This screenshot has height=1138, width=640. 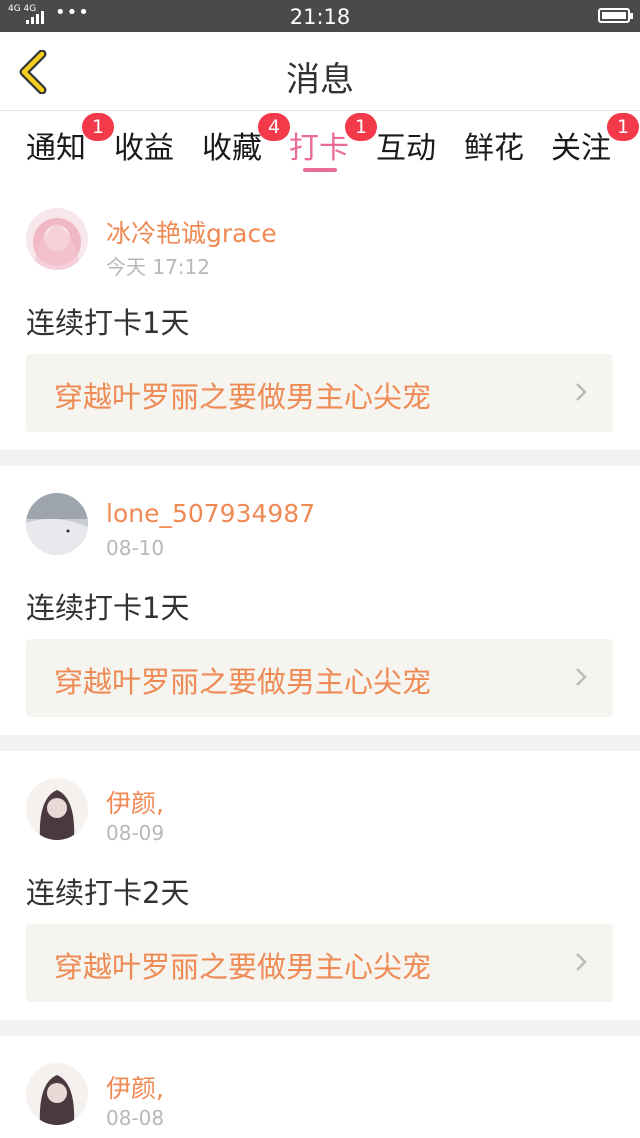 I want to click on clock: 21:18, so click(x=320, y=17).